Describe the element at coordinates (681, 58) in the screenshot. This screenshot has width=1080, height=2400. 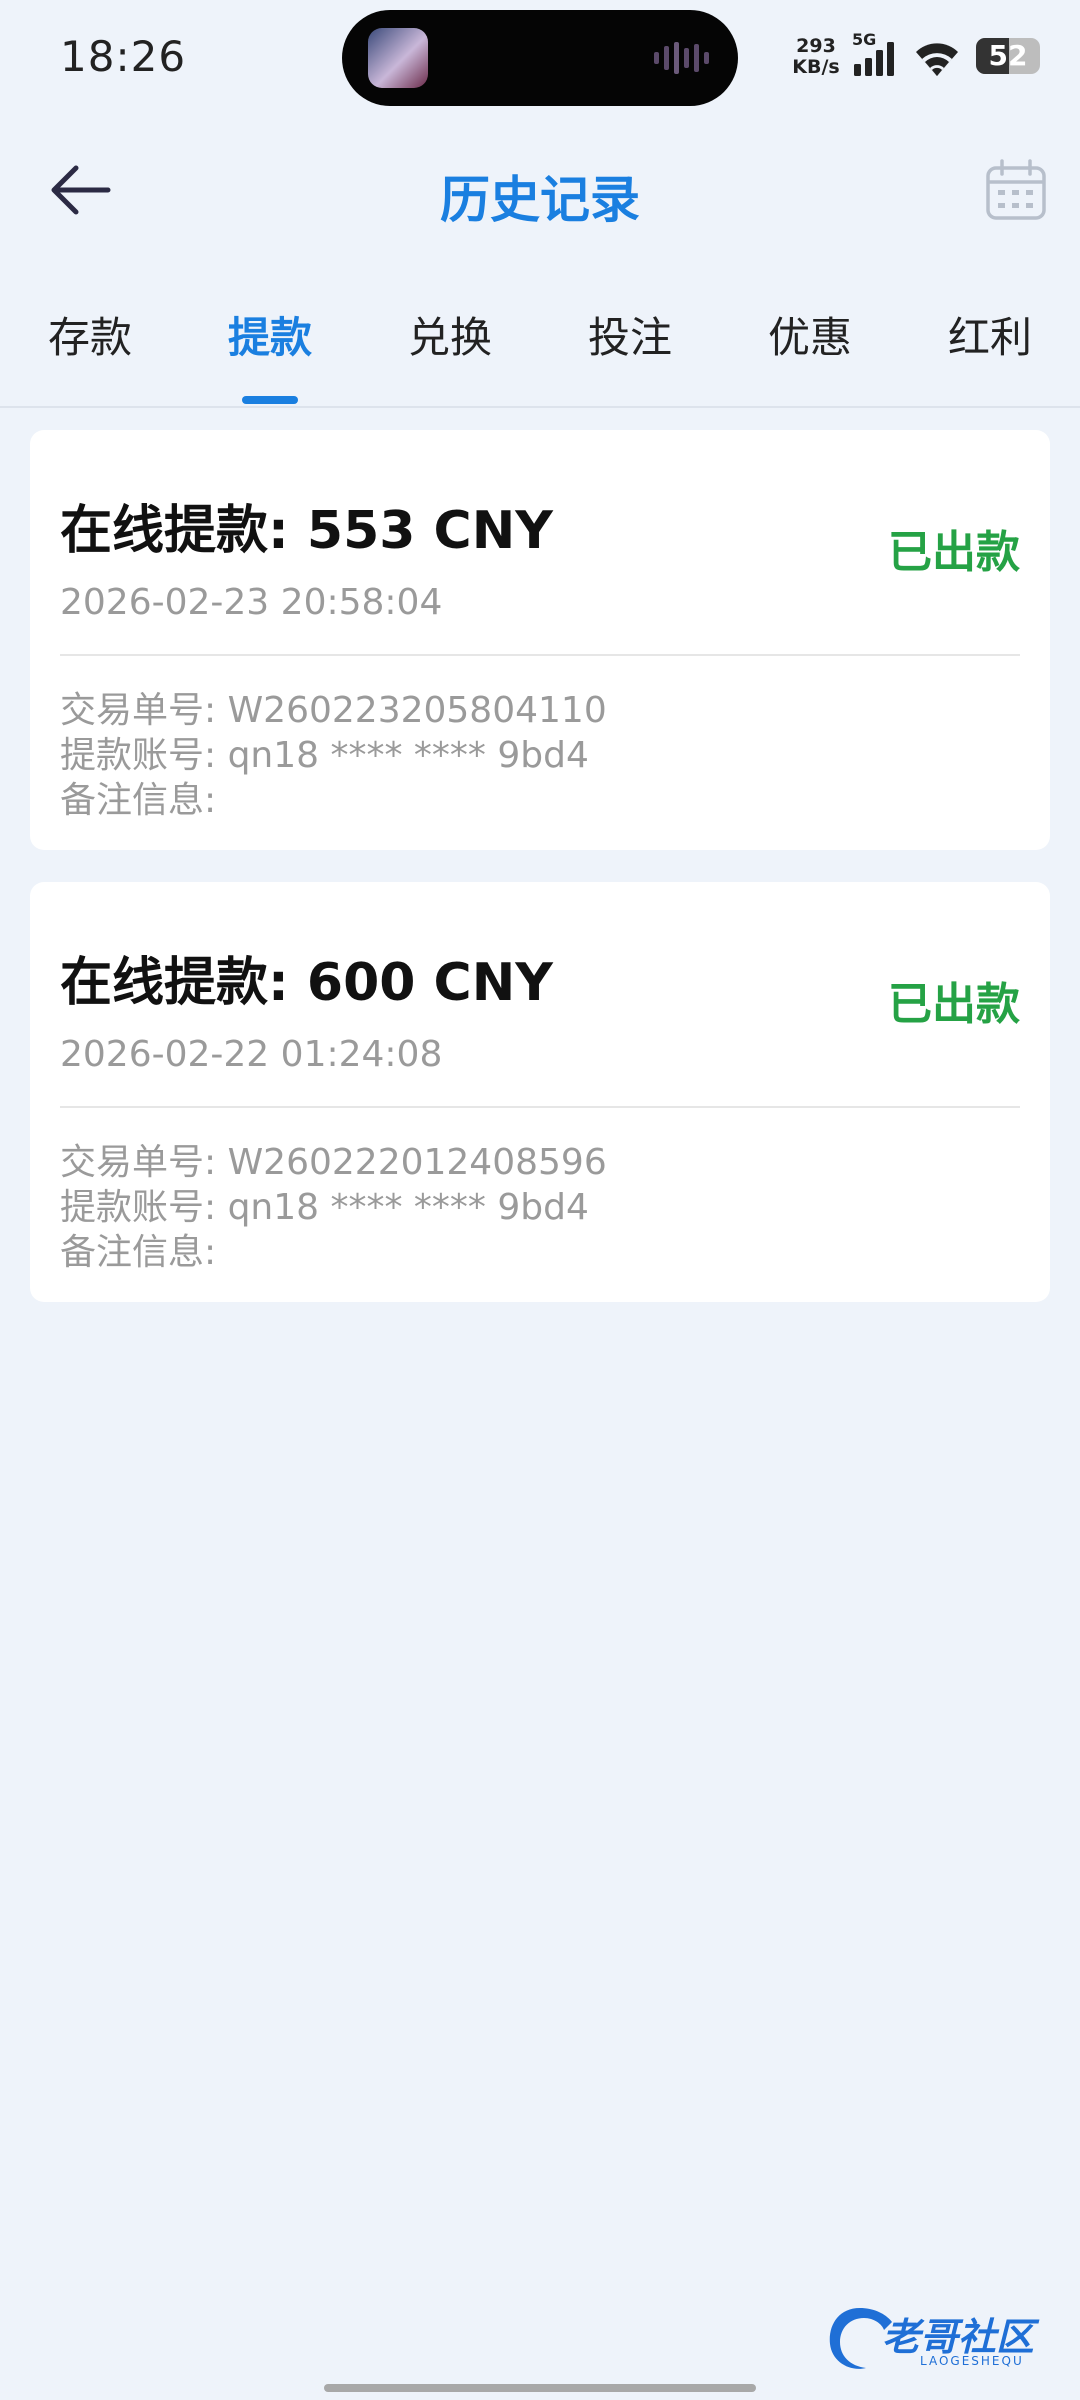
I see `audio-wave-icon` at that location.